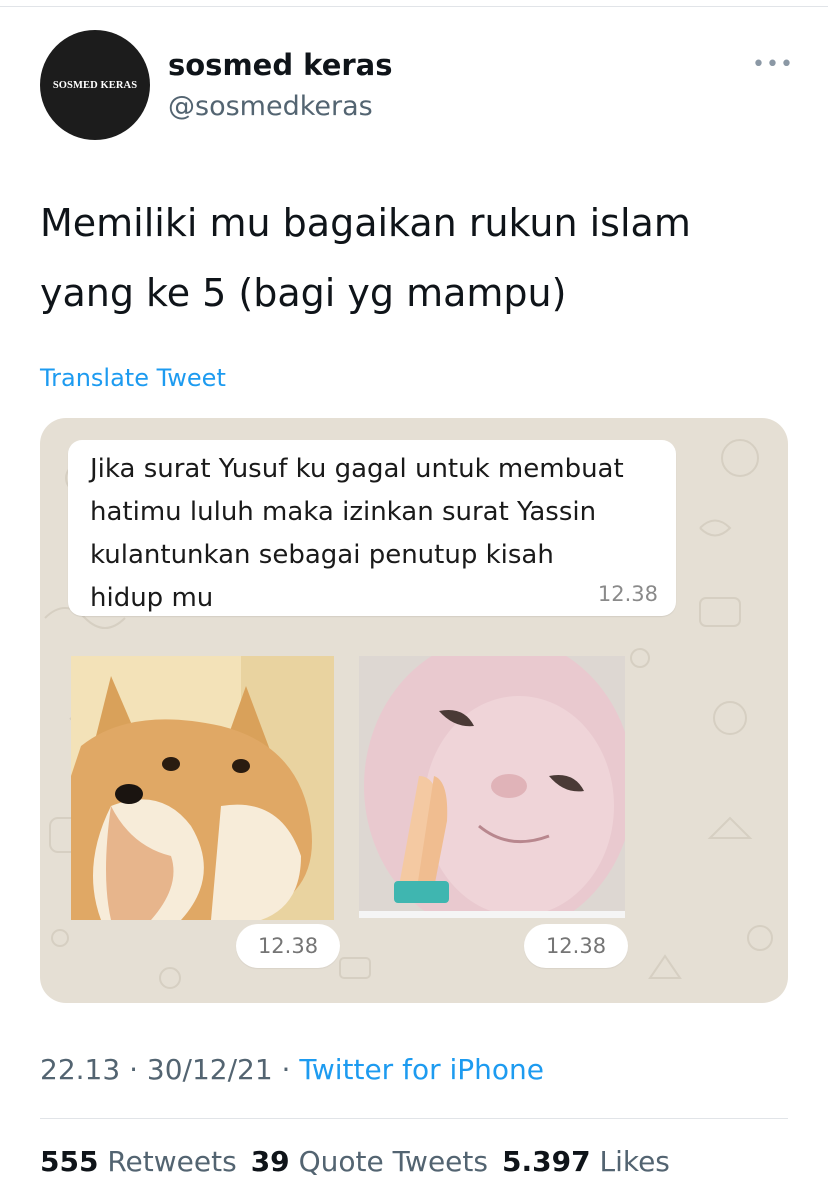 This screenshot has height=1194, width=828. I want to click on tweet-meta: 22.13 · 30/12/21 · Twitter for iPhone, so click(292, 1069).